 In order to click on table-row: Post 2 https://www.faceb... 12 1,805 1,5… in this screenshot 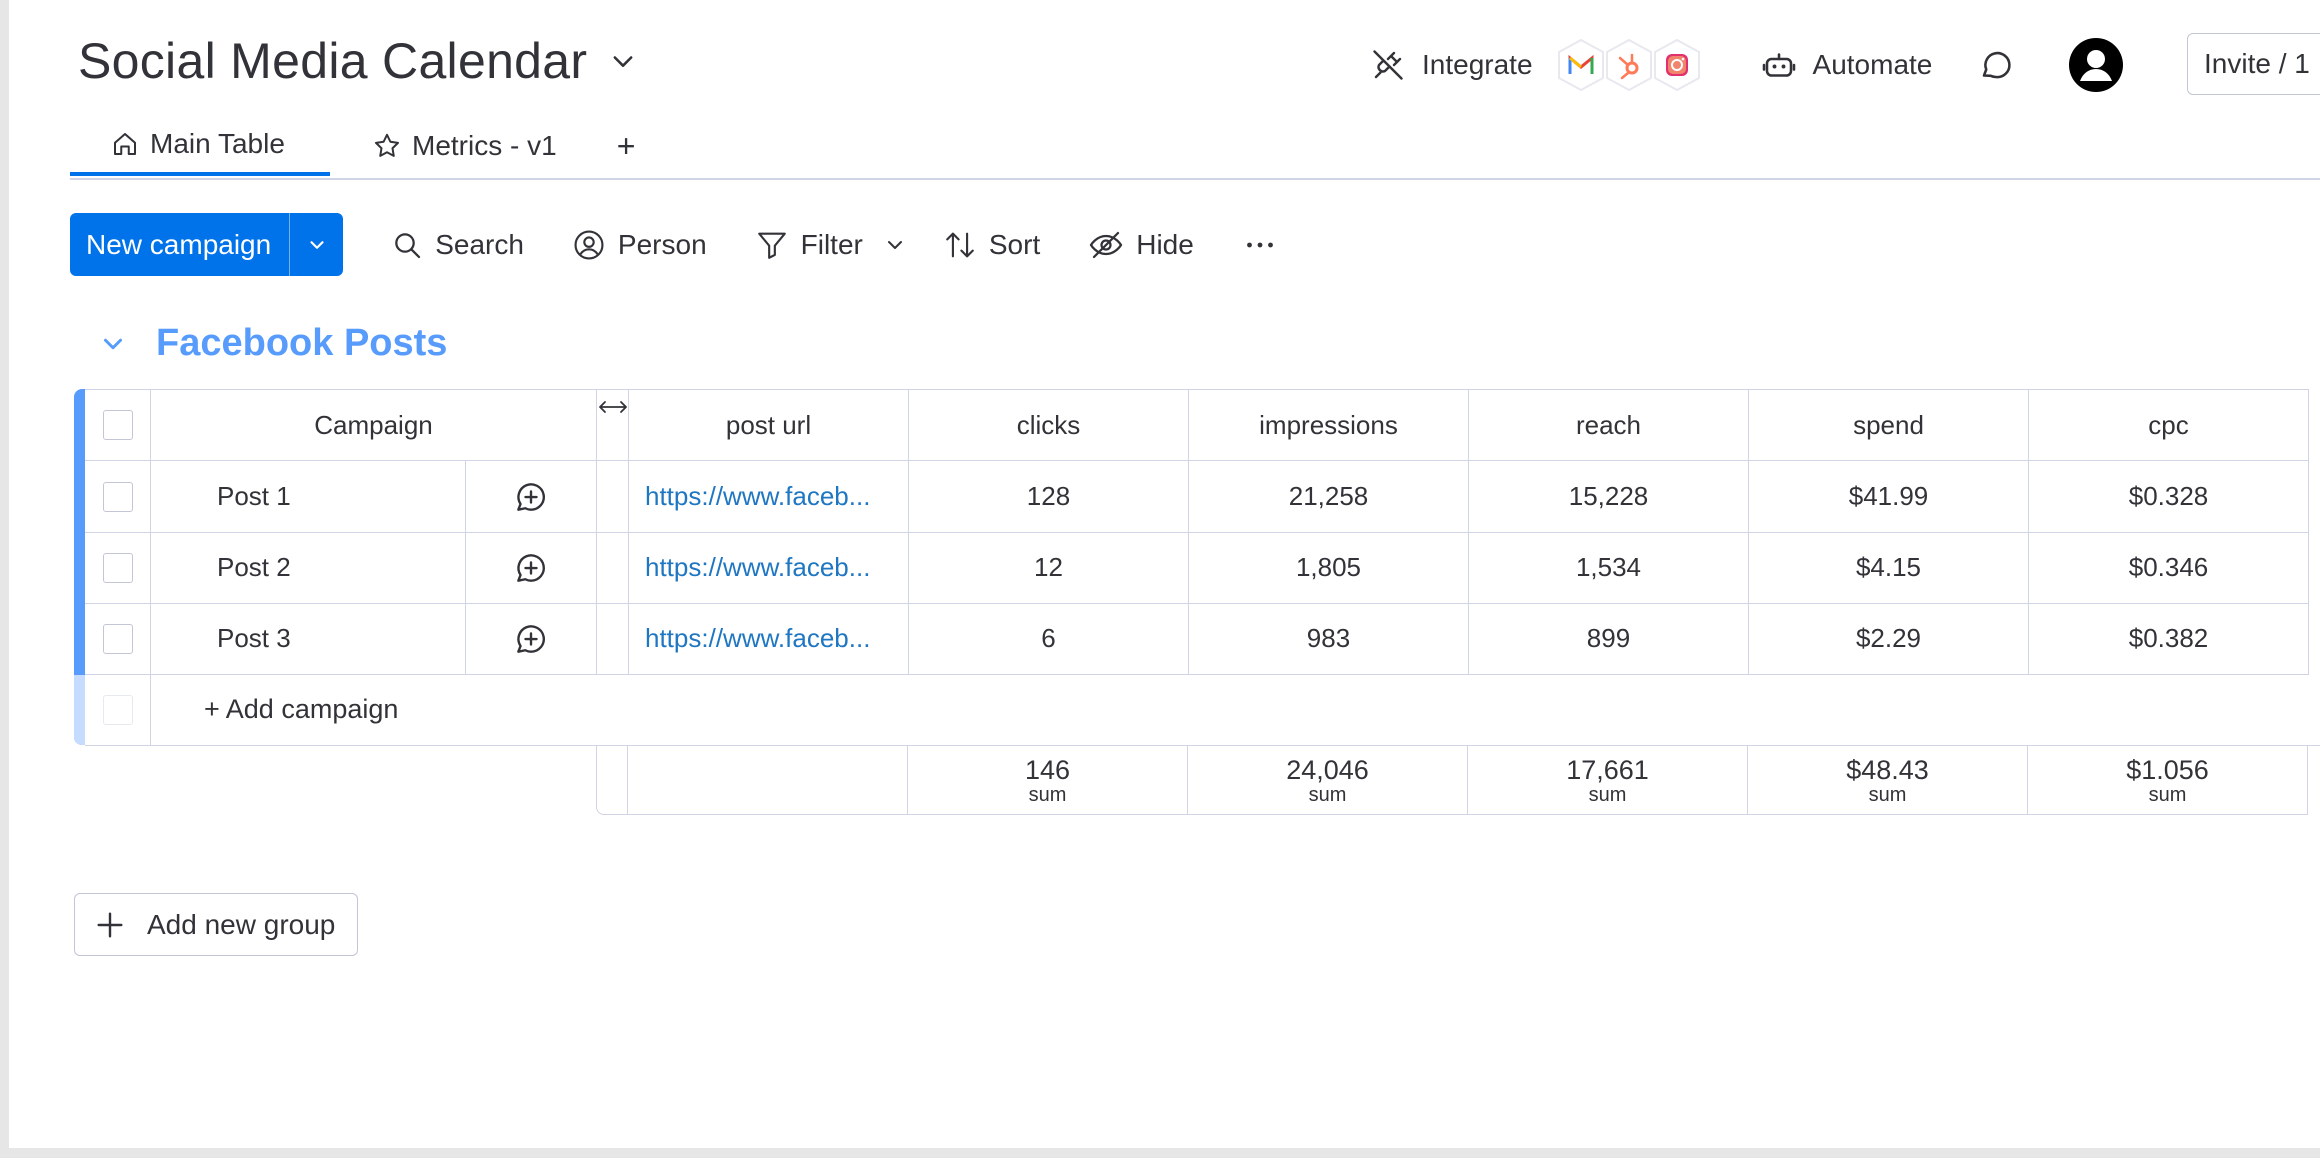, I will do `click(1197, 568)`.